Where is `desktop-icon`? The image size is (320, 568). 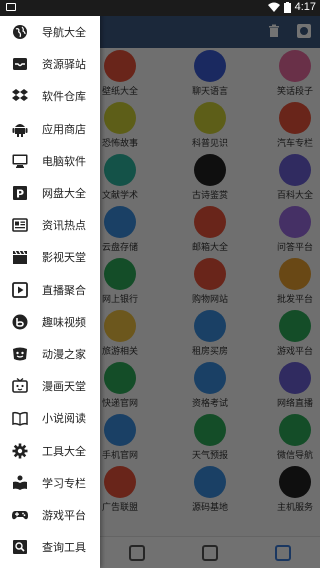 desktop-icon is located at coordinates (20, 161).